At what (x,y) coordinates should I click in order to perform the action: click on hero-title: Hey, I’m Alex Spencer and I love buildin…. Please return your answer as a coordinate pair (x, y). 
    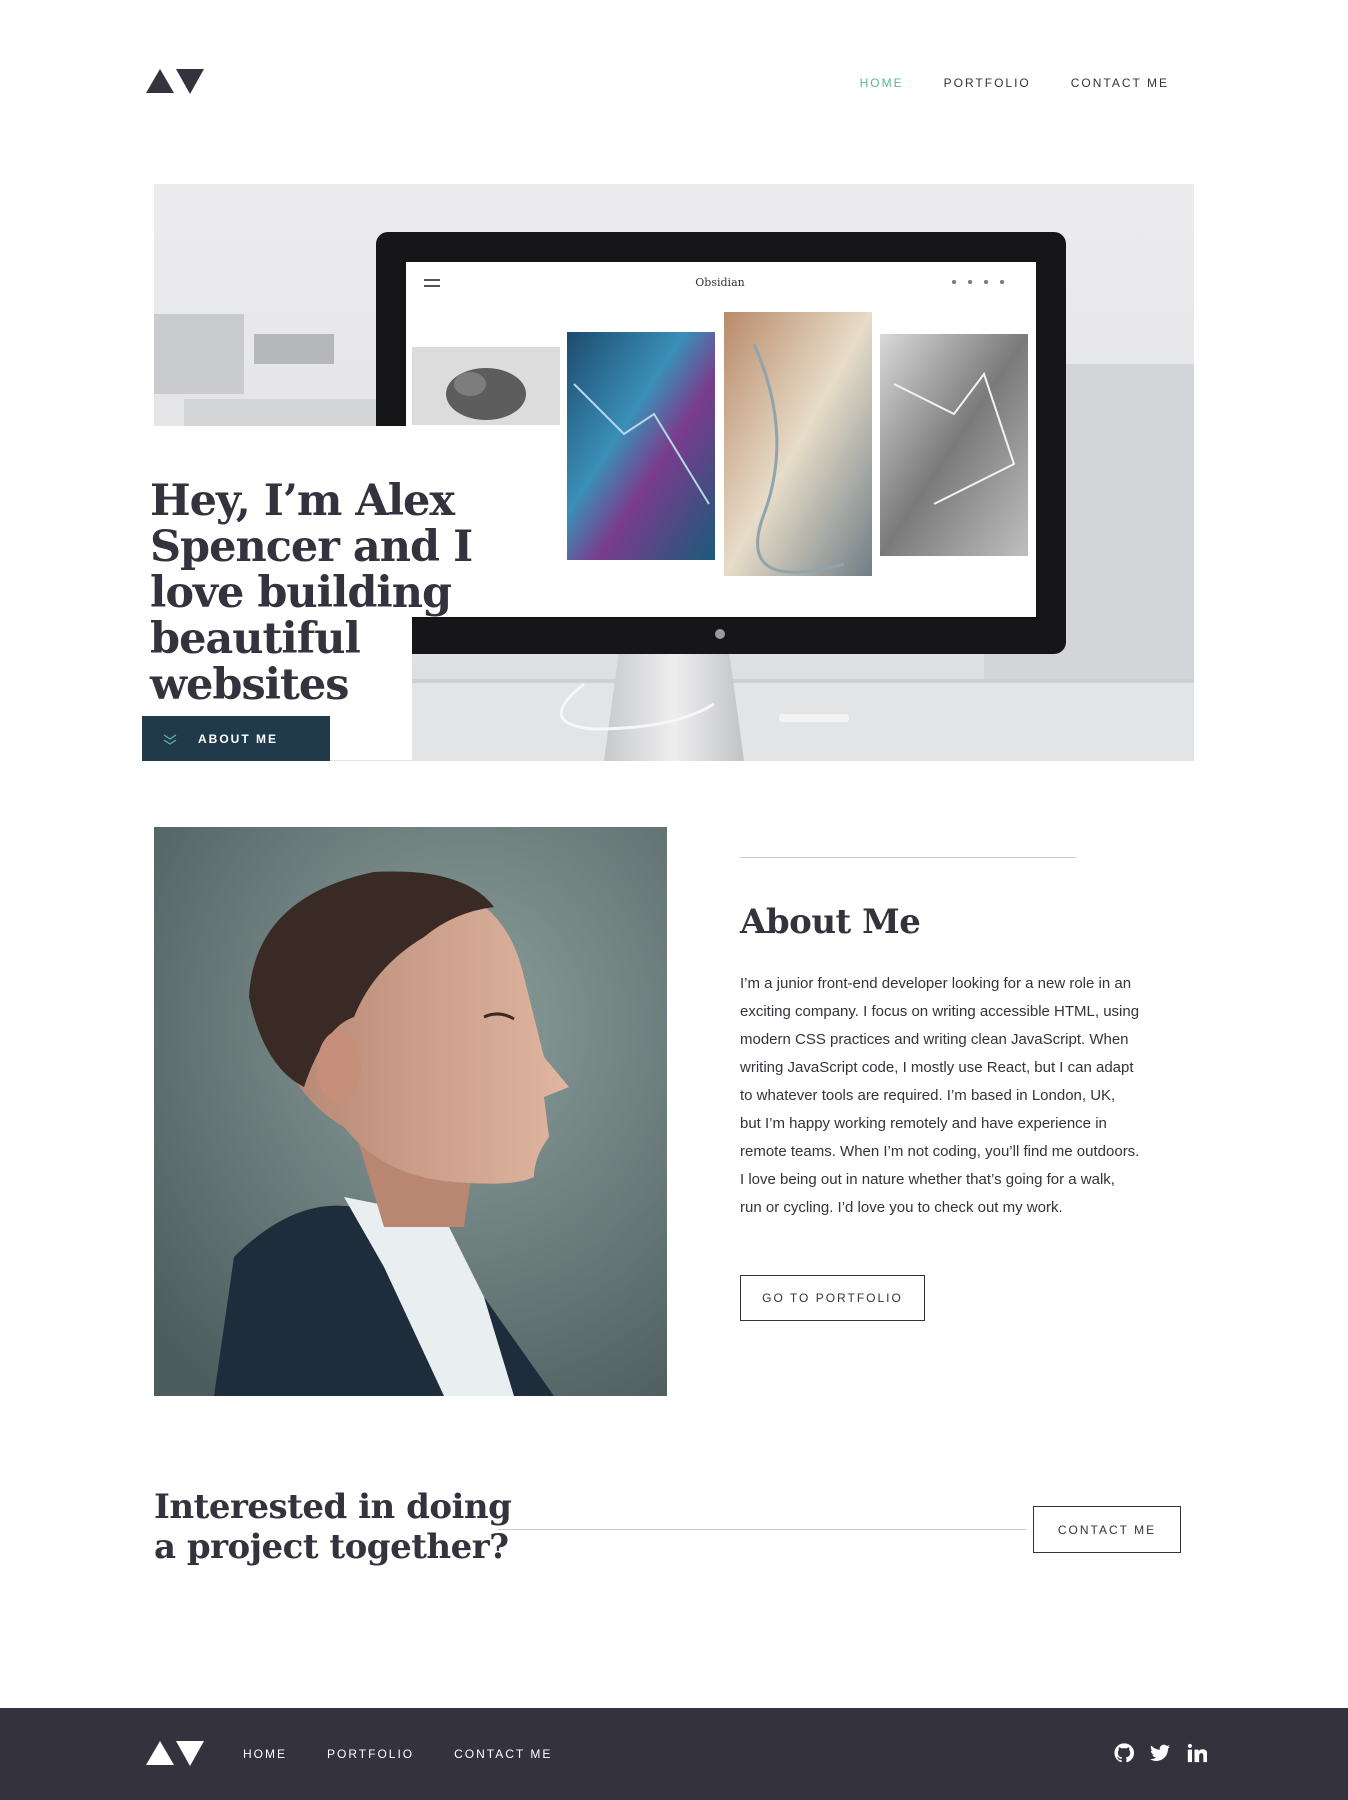
    Looking at the image, I should click on (311, 593).